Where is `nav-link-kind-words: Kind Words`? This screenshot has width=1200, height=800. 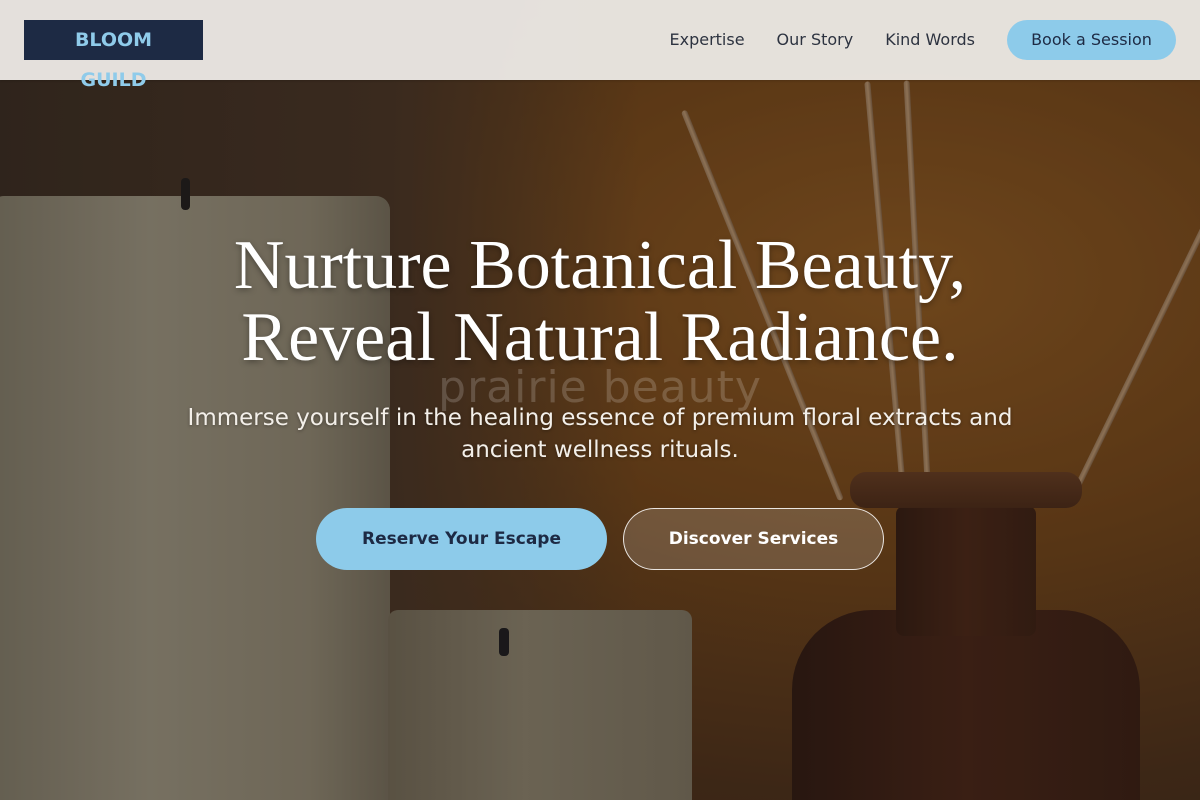
nav-link-kind-words: Kind Words is located at coordinates (930, 40).